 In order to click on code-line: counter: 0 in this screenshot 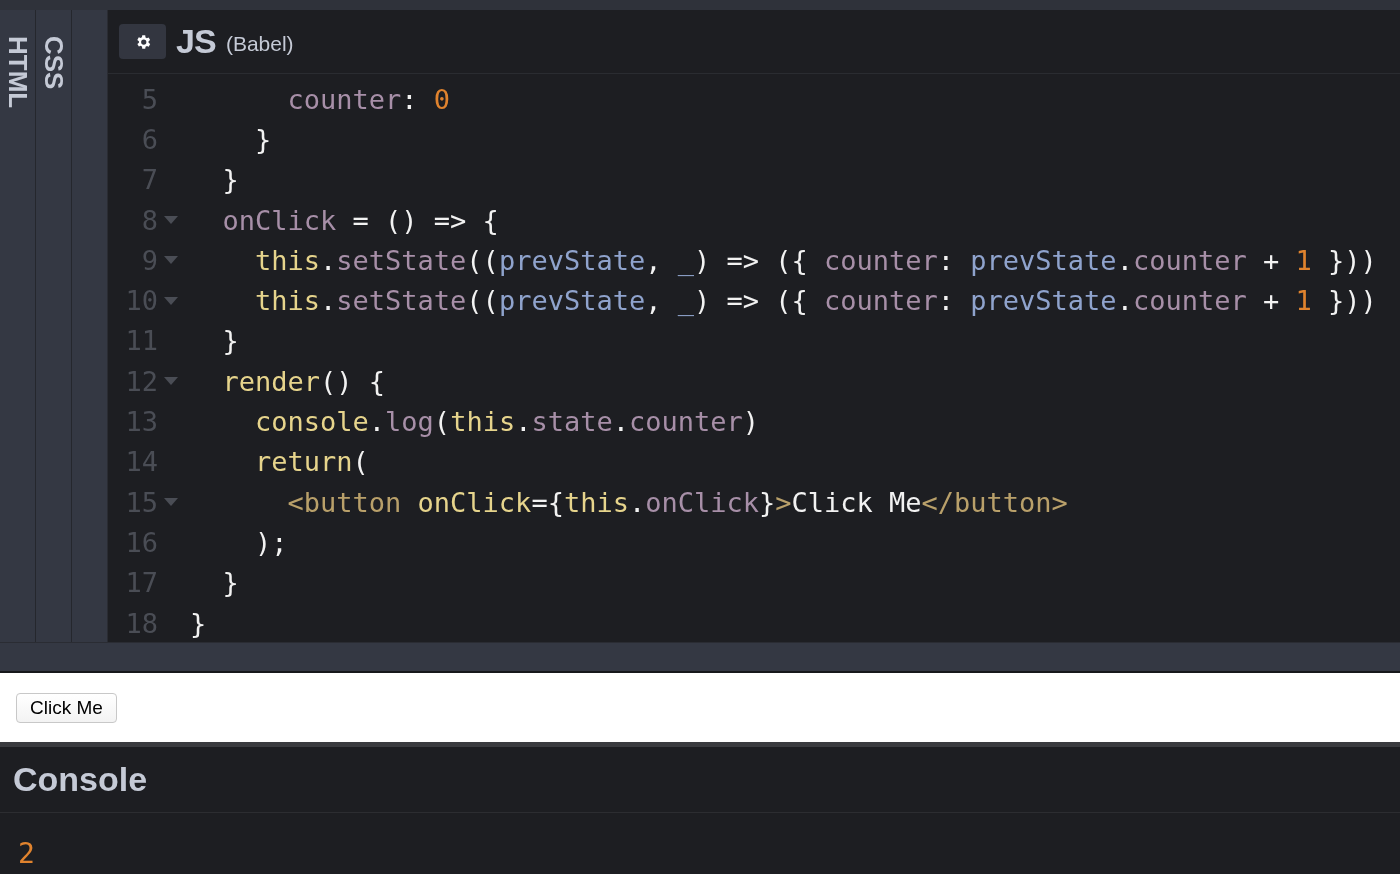, I will do `click(368, 99)`.